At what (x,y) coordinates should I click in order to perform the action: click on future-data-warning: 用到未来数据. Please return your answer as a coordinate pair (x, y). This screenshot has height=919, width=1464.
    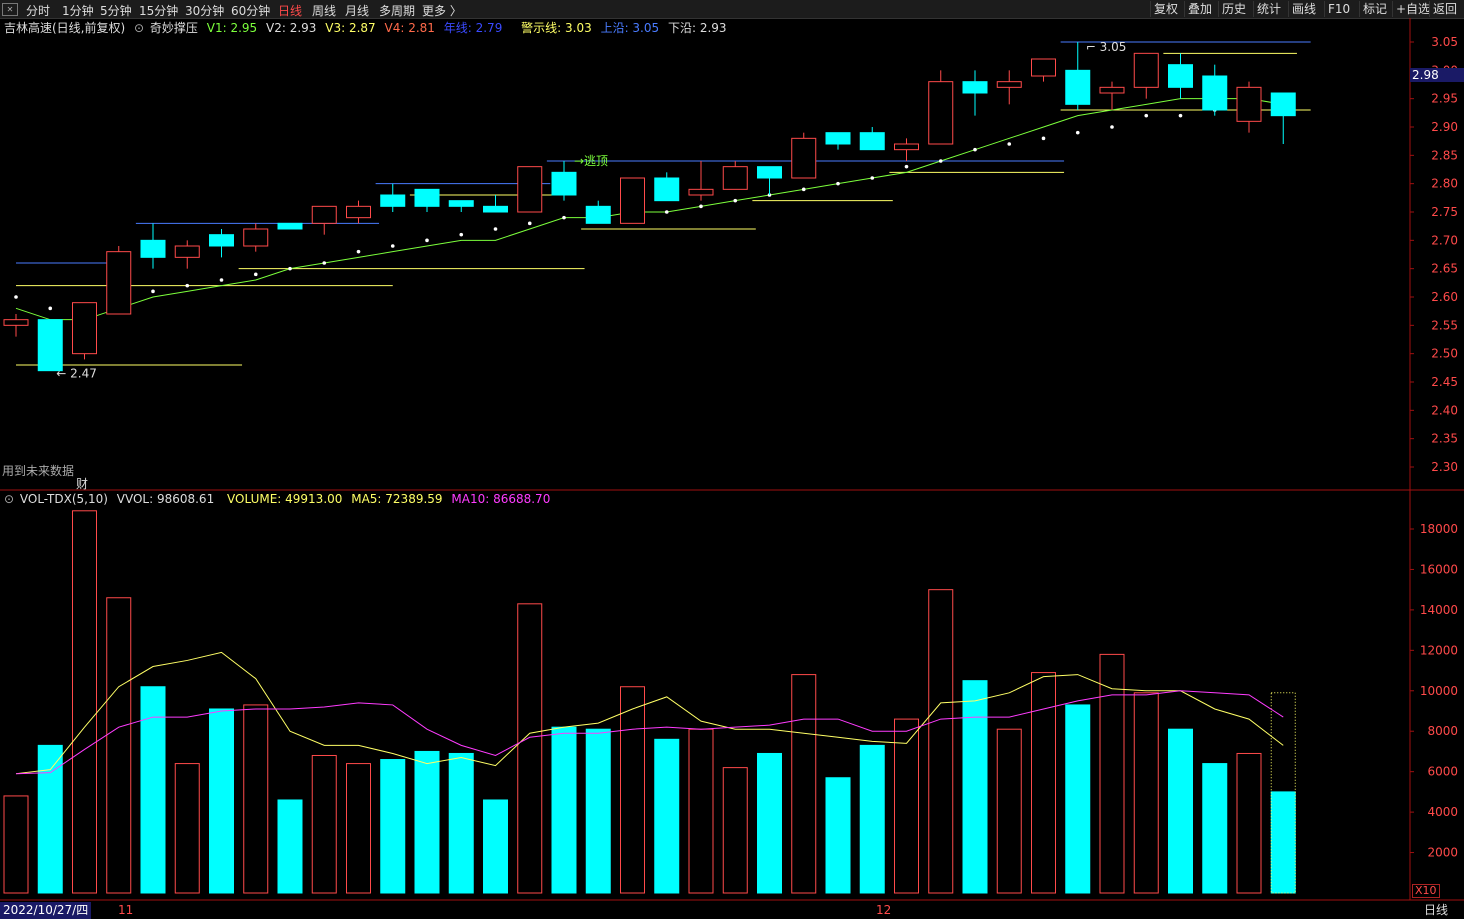
    Looking at the image, I should click on (38, 471).